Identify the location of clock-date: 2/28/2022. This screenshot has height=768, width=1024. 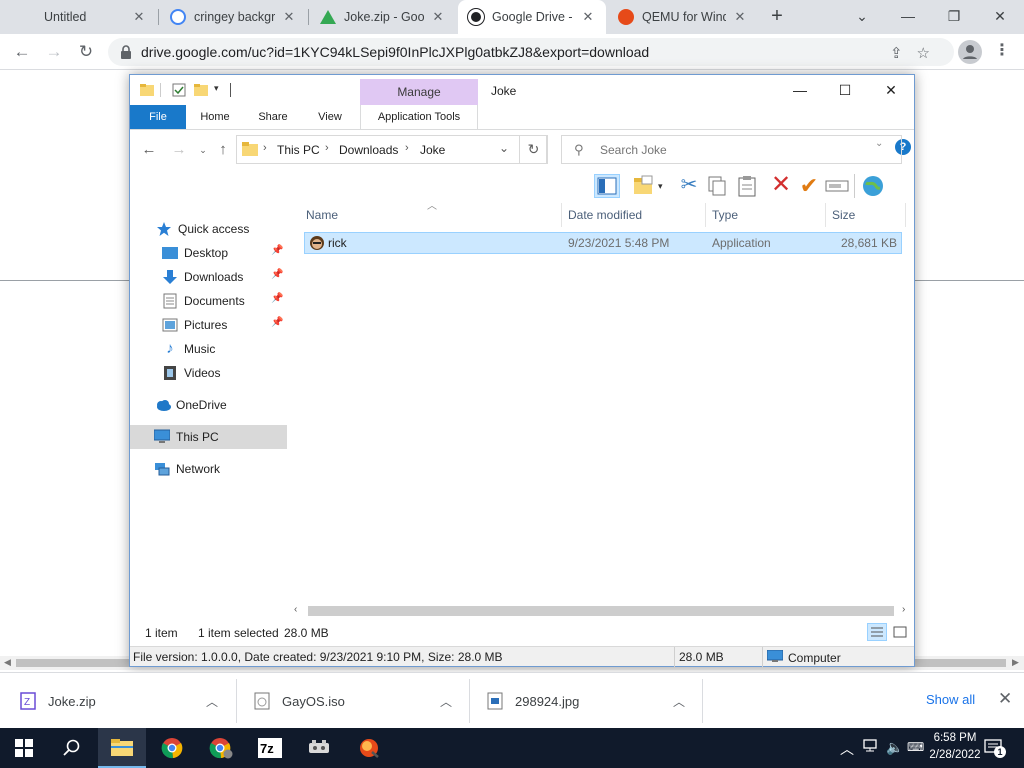
(955, 755).